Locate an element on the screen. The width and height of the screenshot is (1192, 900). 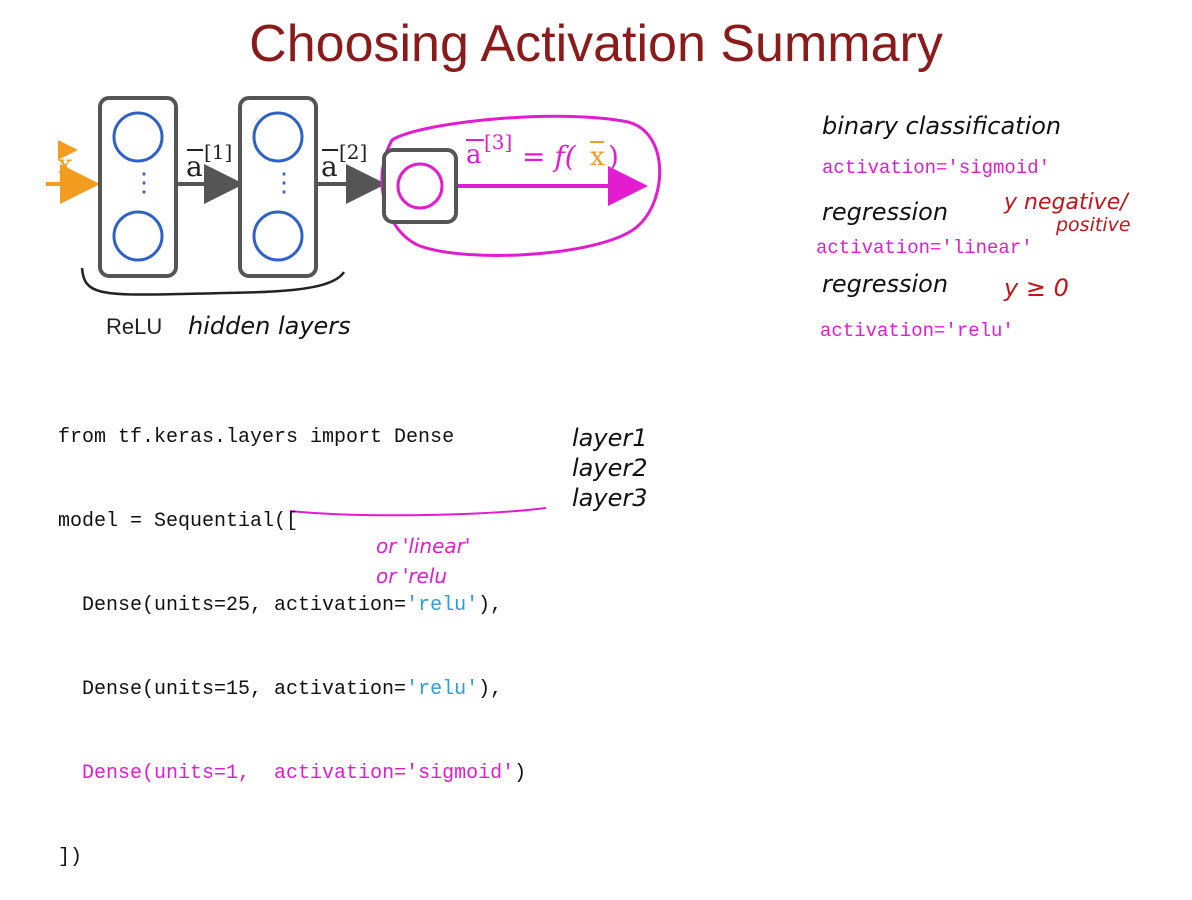
layer2-note: layer2 is located at coordinates (610, 468).